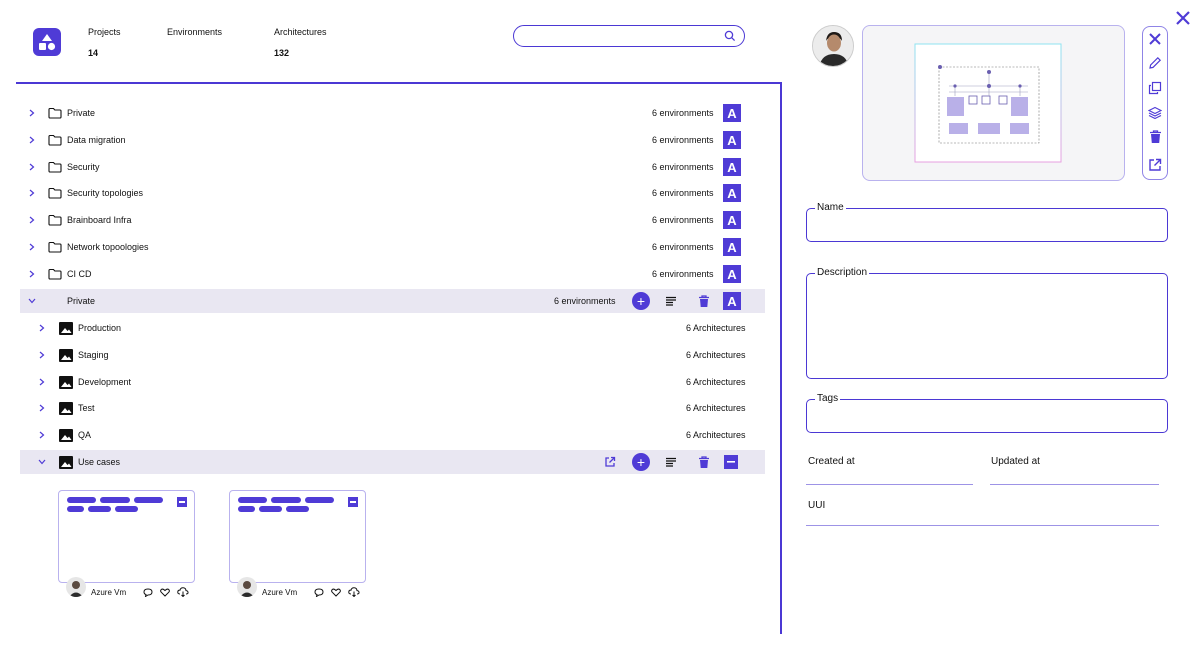  I want to click on project-row: Security 6 environments A, so click(392, 167).